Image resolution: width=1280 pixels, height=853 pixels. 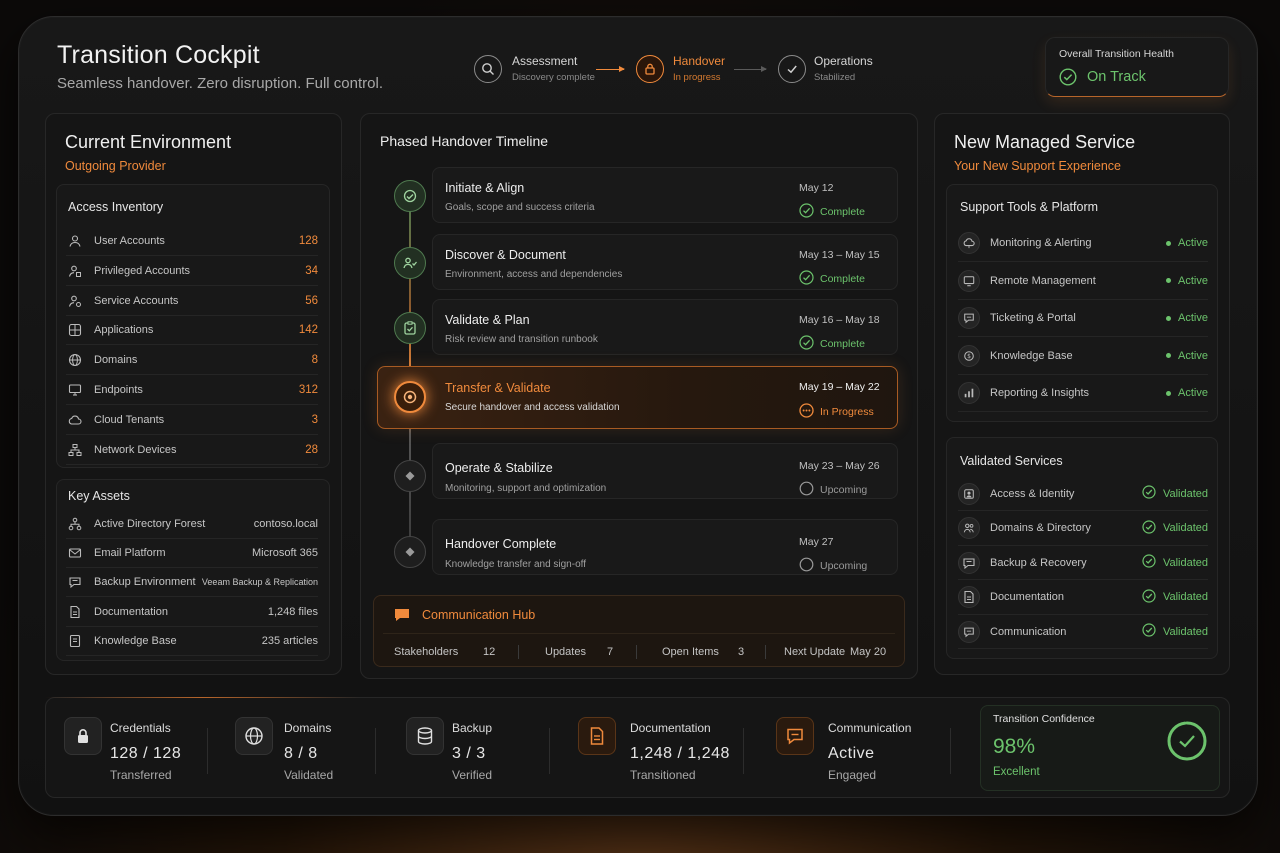 What do you see at coordinates (792, 69) in the screenshot?
I see `stepper-operations` at bounding box center [792, 69].